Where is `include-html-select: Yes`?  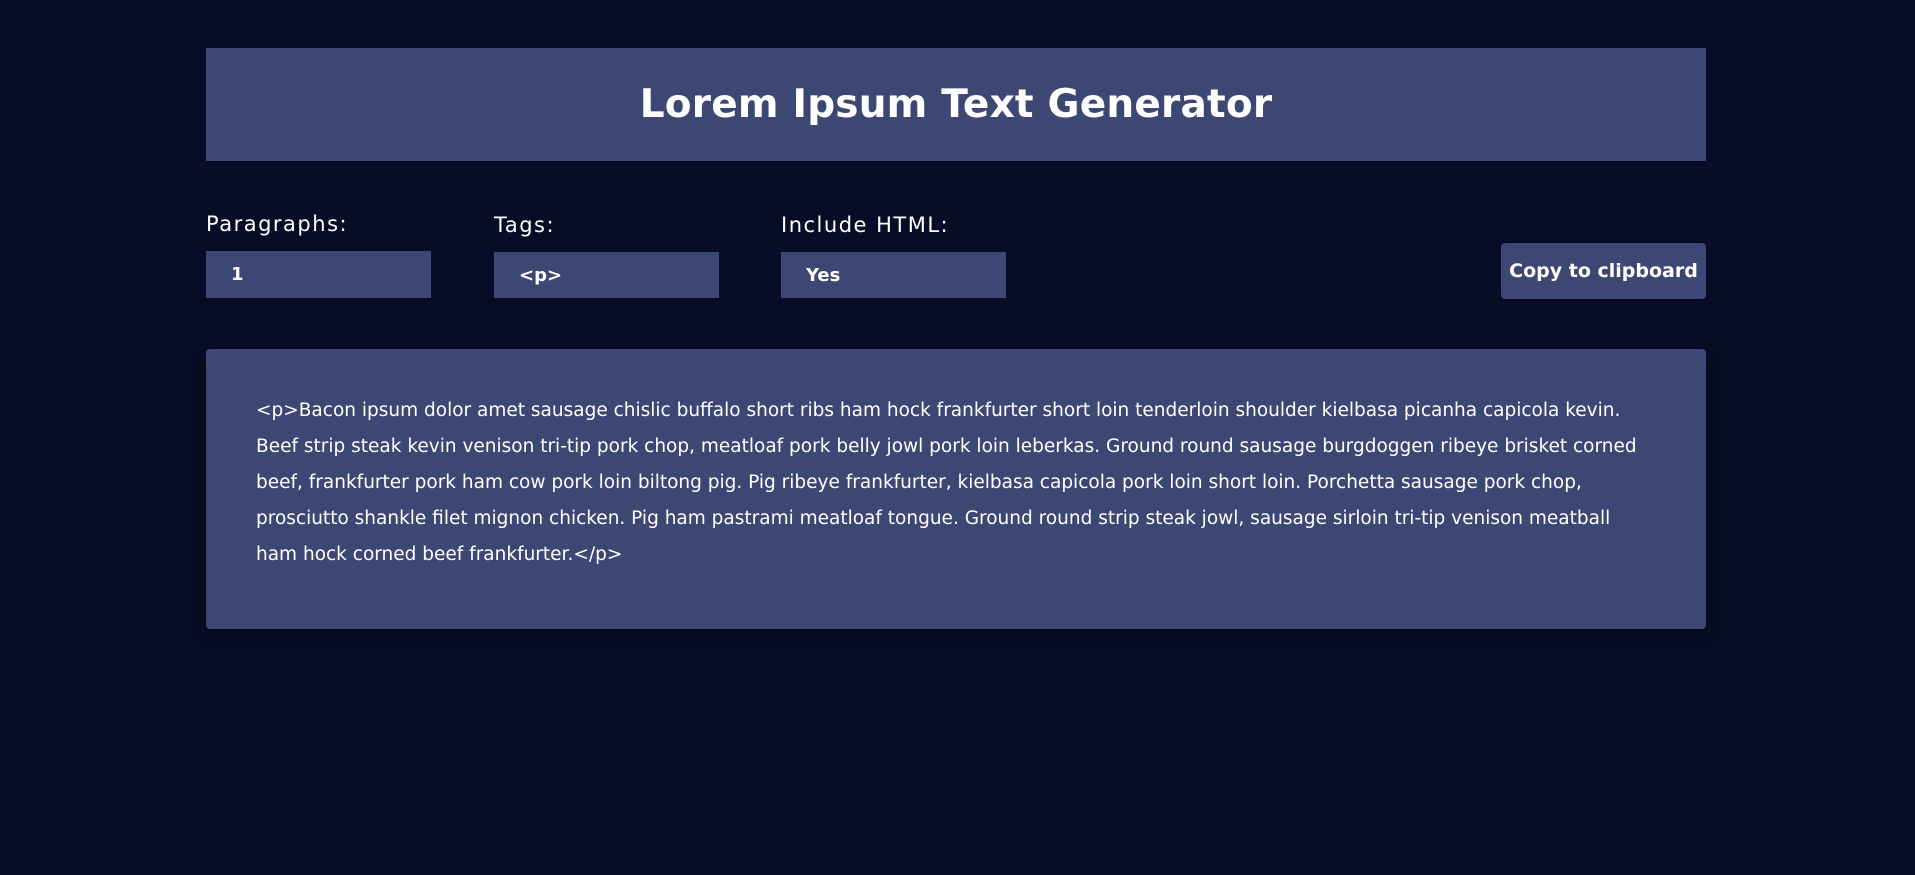
include-html-select: Yes is located at coordinates (893, 275).